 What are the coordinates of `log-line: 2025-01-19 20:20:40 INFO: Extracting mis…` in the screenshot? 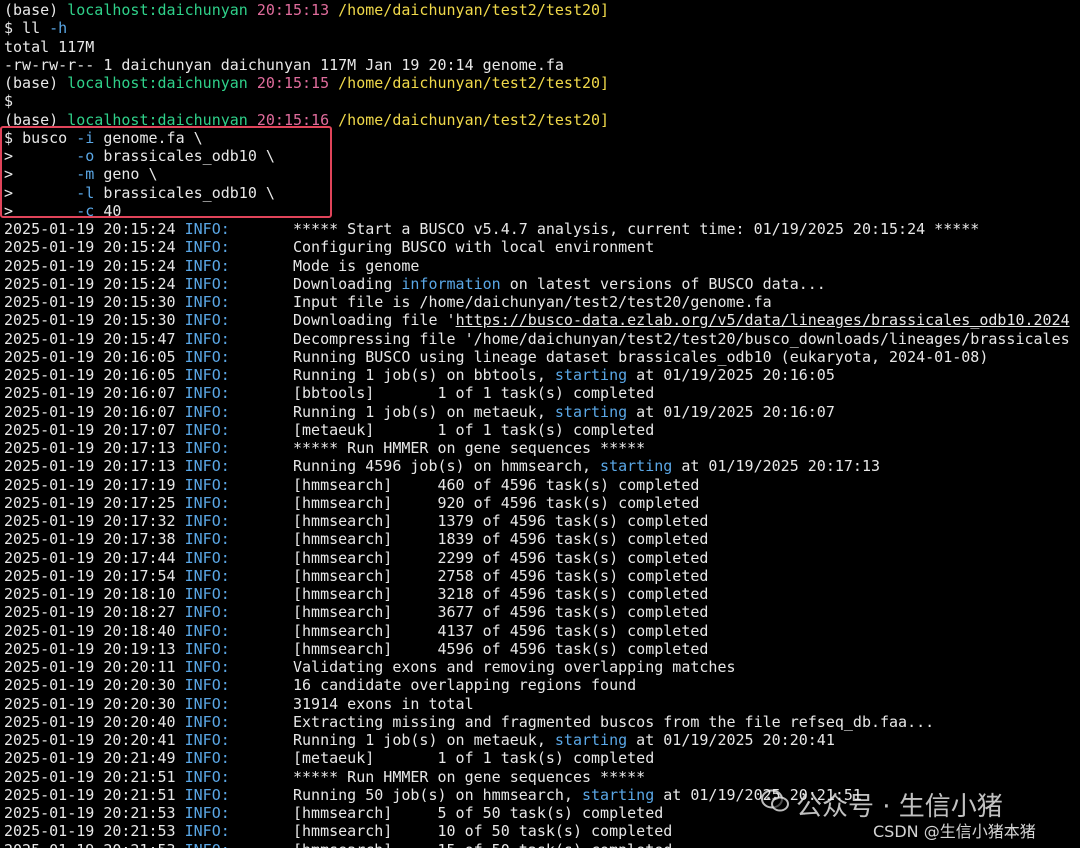 It's located at (542, 722).